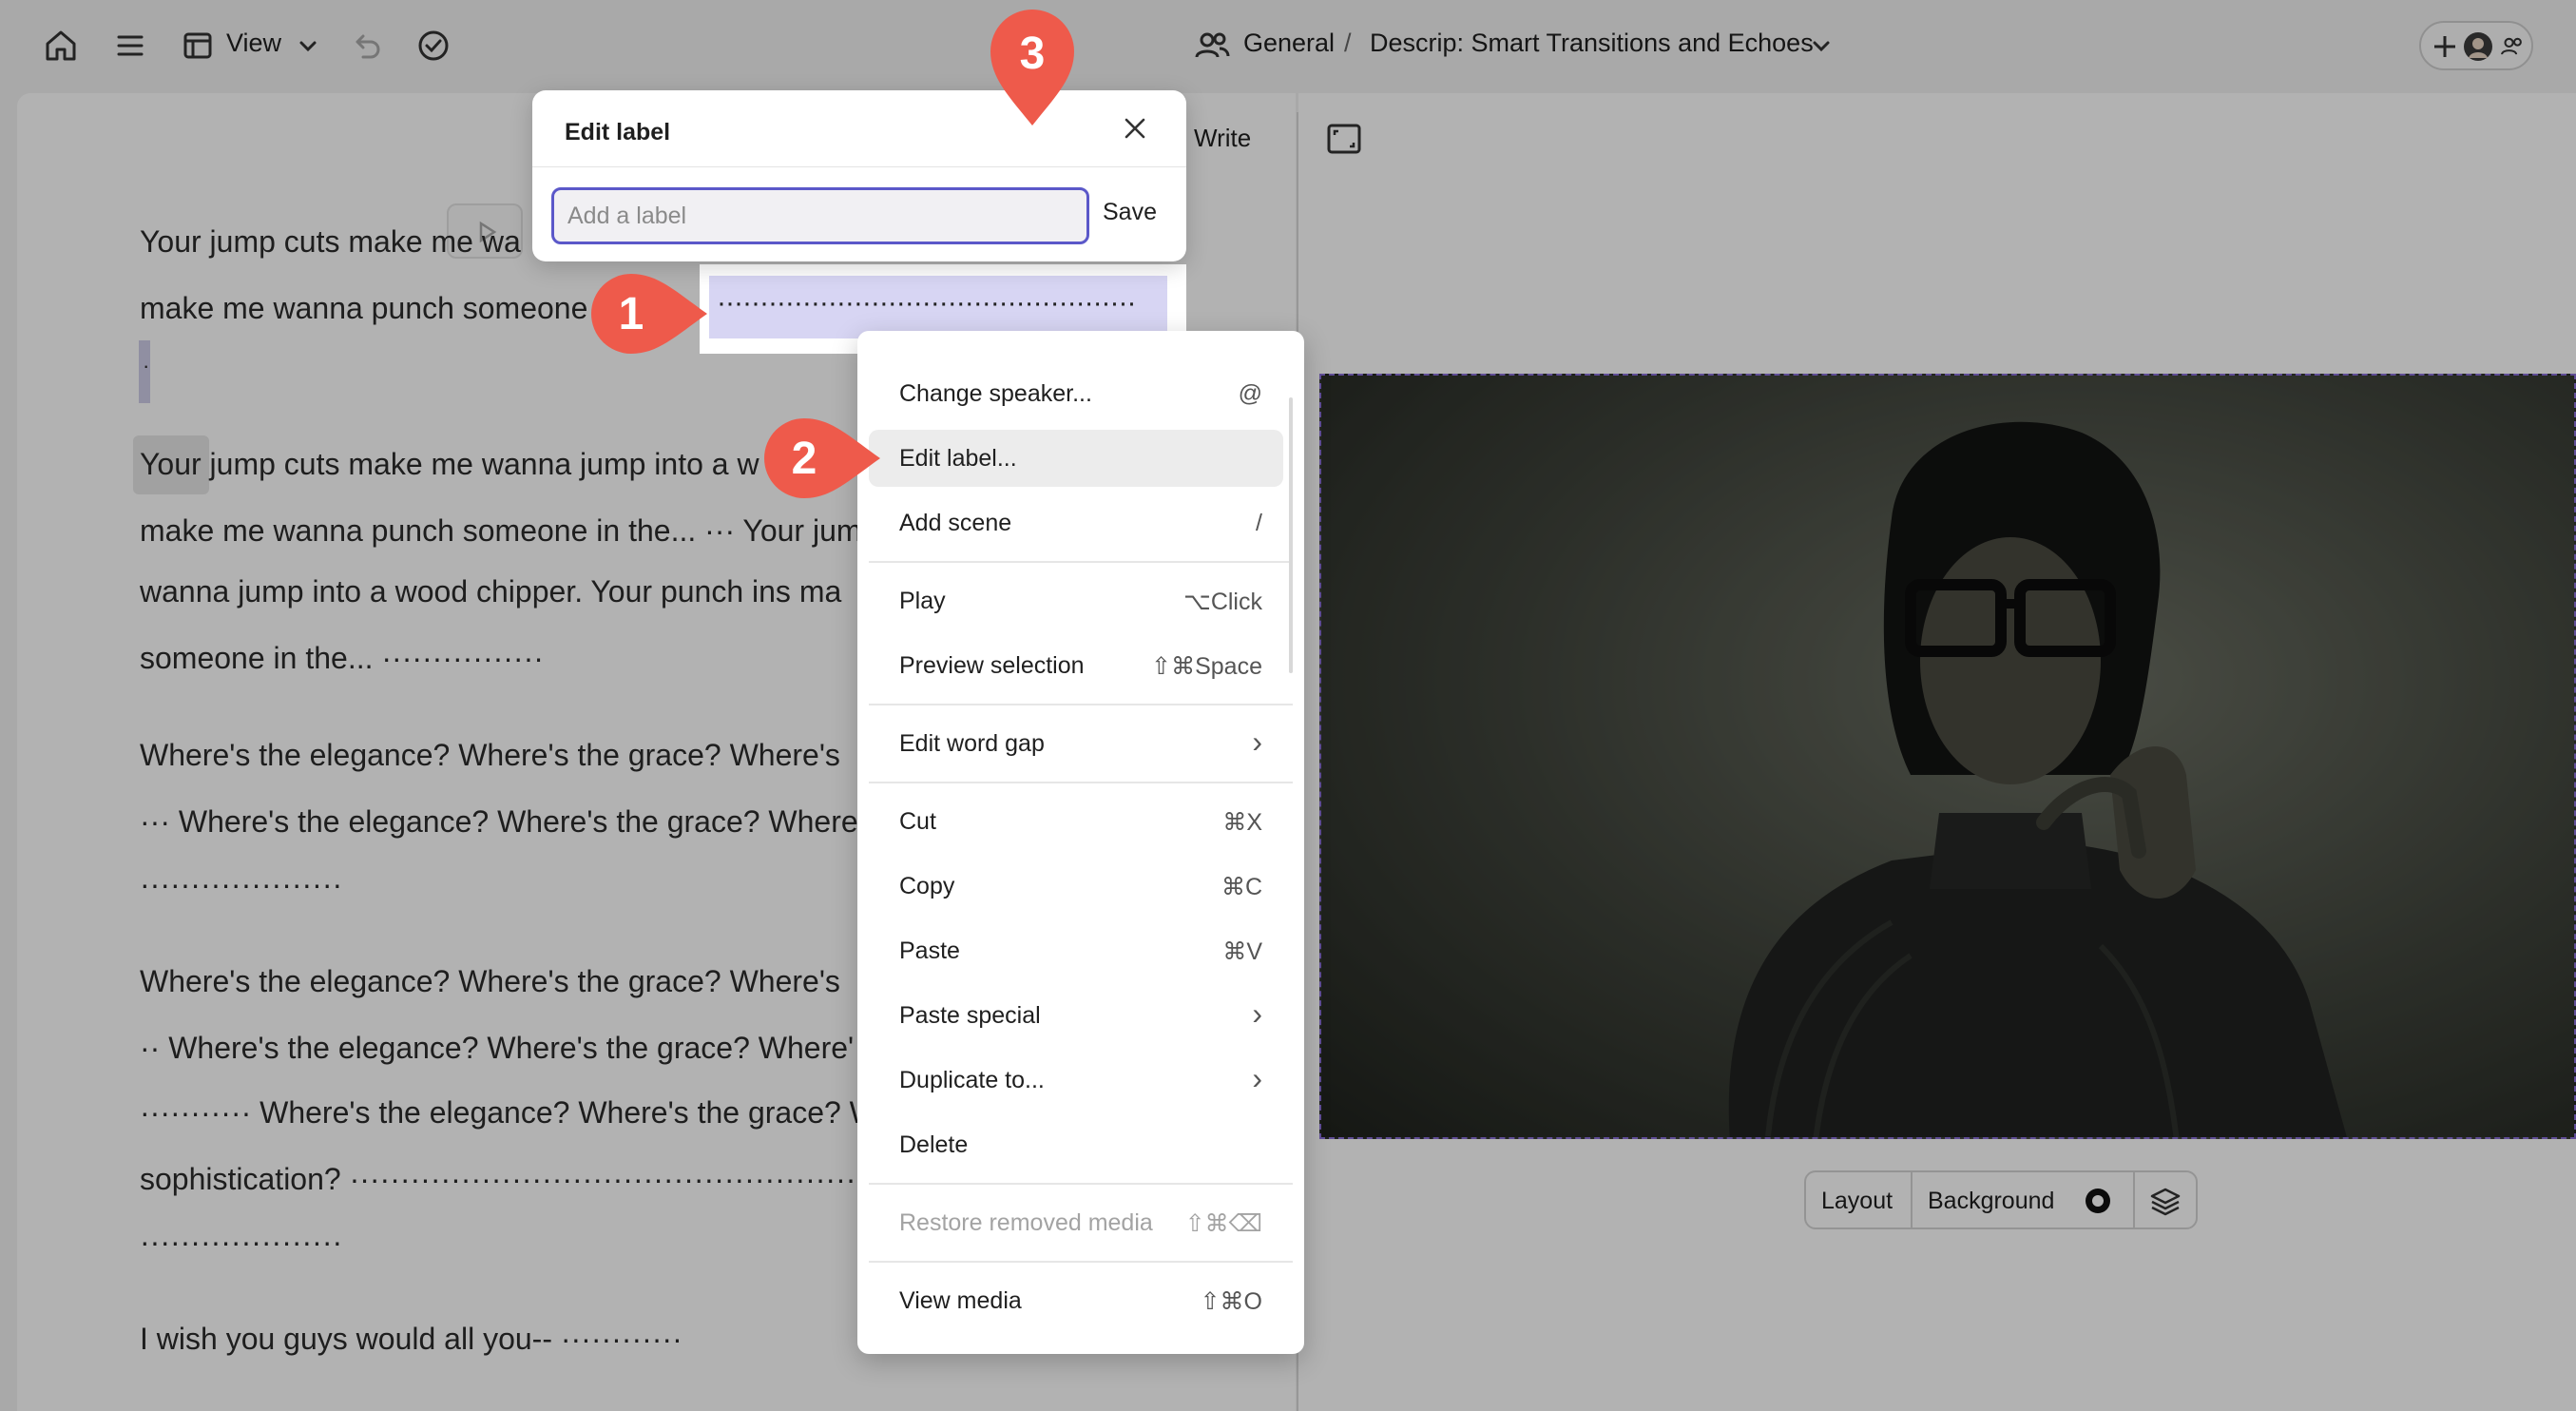  What do you see at coordinates (1076, 601) in the screenshot?
I see `menu-item-play: Play ⌥Click` at bounding box center [1076, 601].